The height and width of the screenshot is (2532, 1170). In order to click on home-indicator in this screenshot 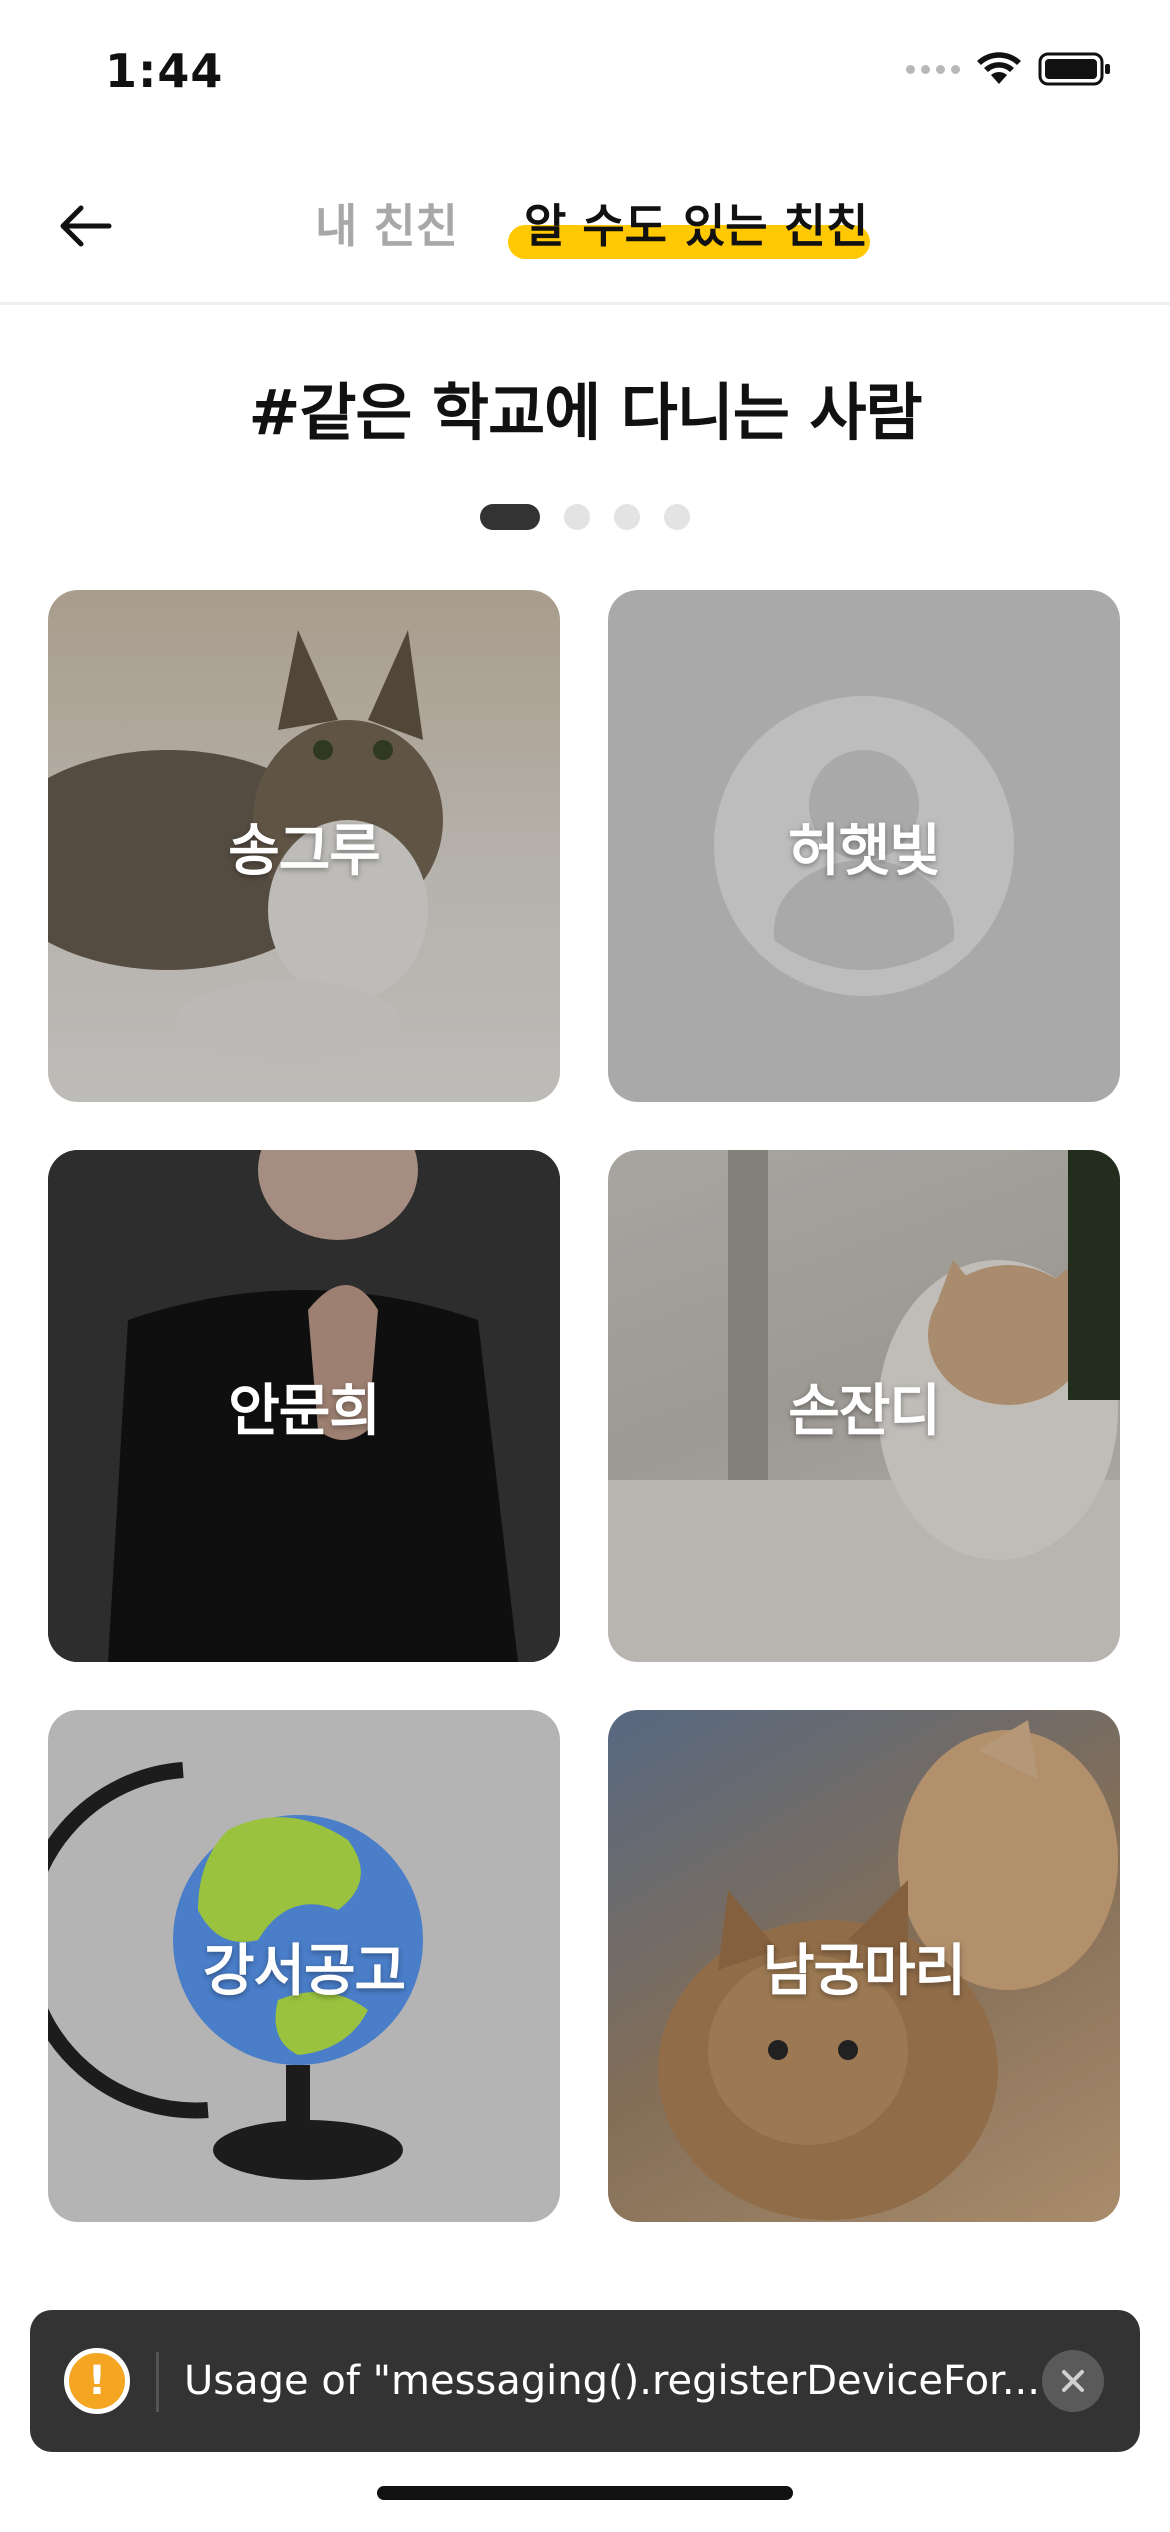, I will do `click(585, 2493)`.